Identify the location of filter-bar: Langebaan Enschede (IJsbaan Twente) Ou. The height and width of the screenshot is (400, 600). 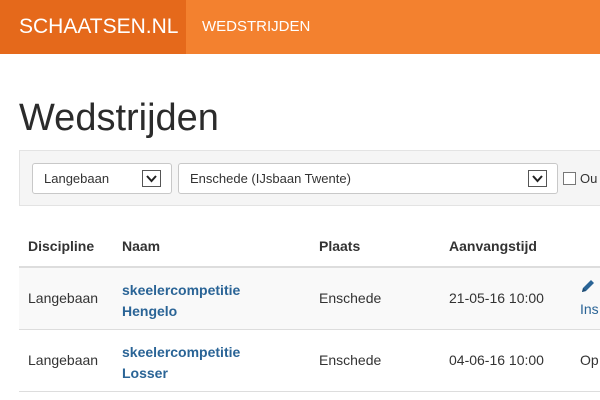
(309, 178).